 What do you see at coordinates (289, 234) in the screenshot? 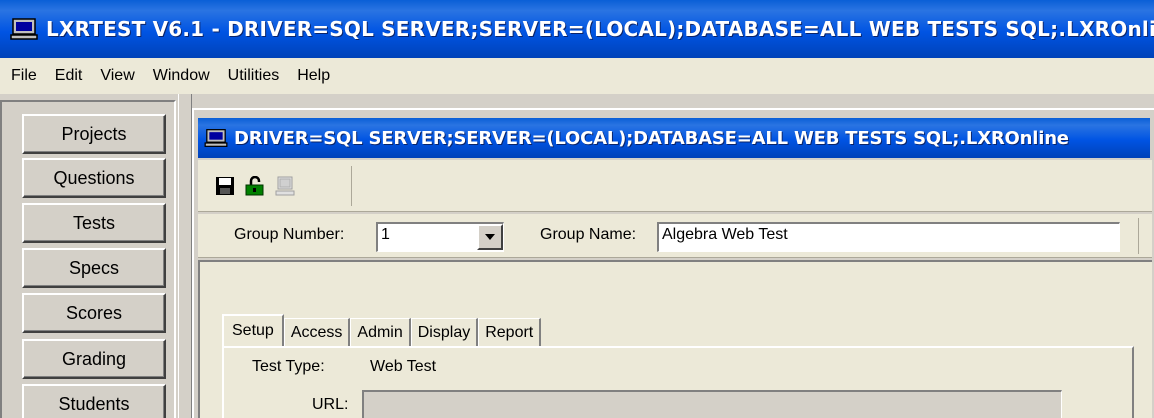
I see `group-number-label: Group Number:` at bounding box center [289, 234].